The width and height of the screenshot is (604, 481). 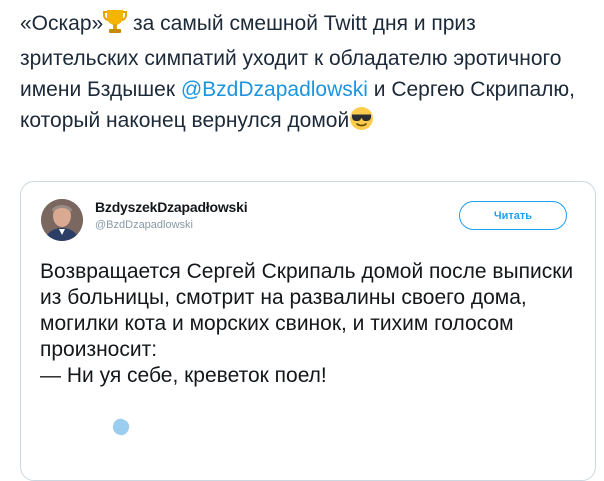 What do you see at coordinates (171, 207) in the screenshot?
I see `display-name: BzdyszekDzapadłowski` at bounding box center [171, 207].